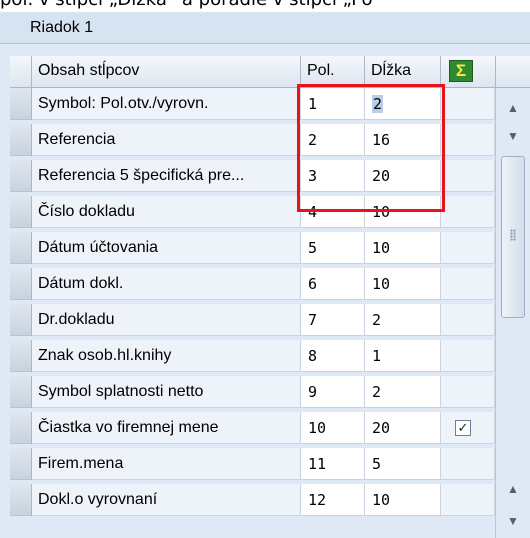 This screenshot has height=538, width=530. Describe the element at coordinates (265, 28) in the screenshot. I see `panel-title-bar: Riadok 1` at that location.